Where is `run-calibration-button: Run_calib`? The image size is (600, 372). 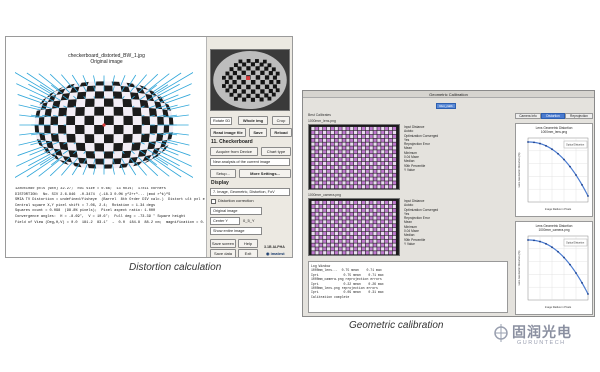 run-calibration-button: Run_calib is located at coordinates (446, 106).